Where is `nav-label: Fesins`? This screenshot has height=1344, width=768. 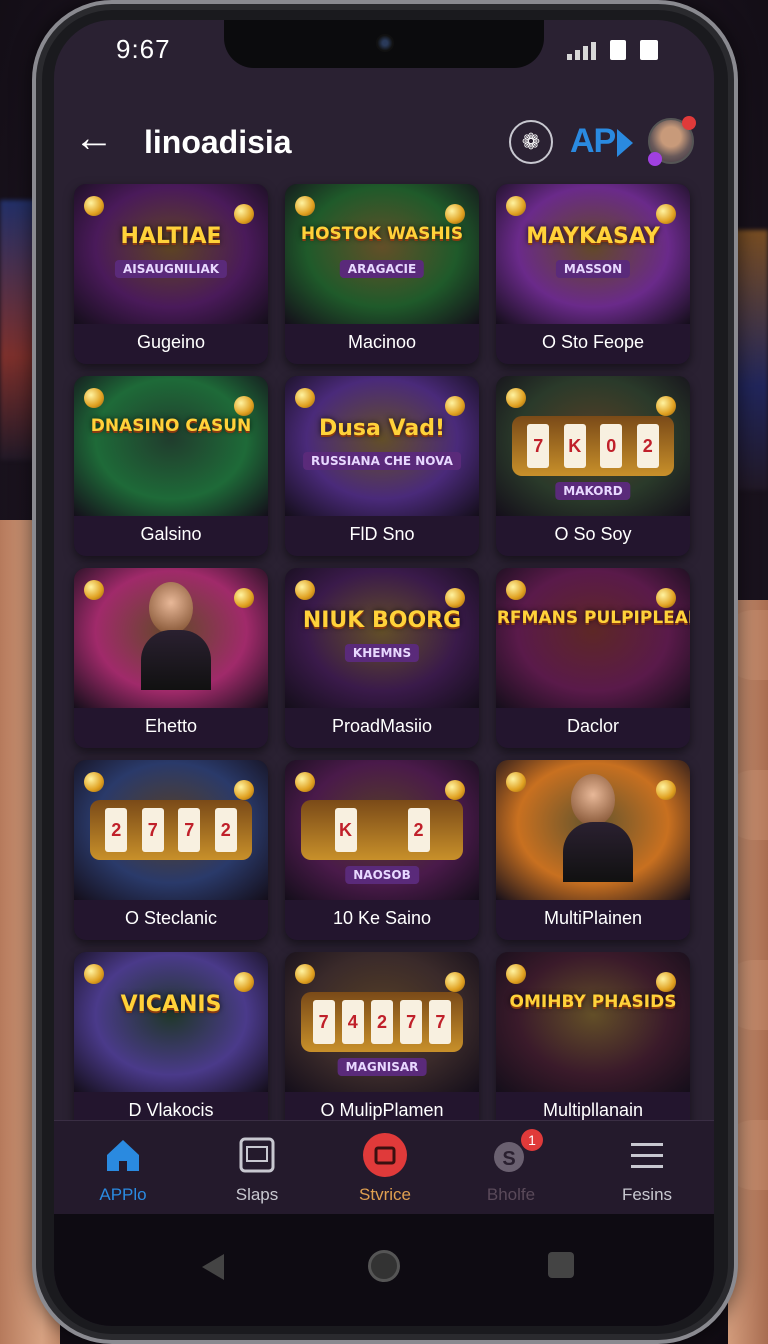 nav-label: Fesins is located at coordinates (647, 1194).